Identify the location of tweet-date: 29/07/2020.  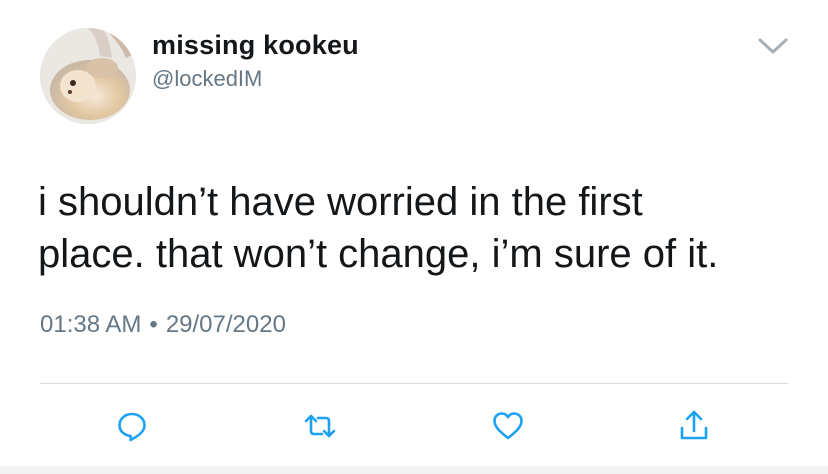
(225, 324).